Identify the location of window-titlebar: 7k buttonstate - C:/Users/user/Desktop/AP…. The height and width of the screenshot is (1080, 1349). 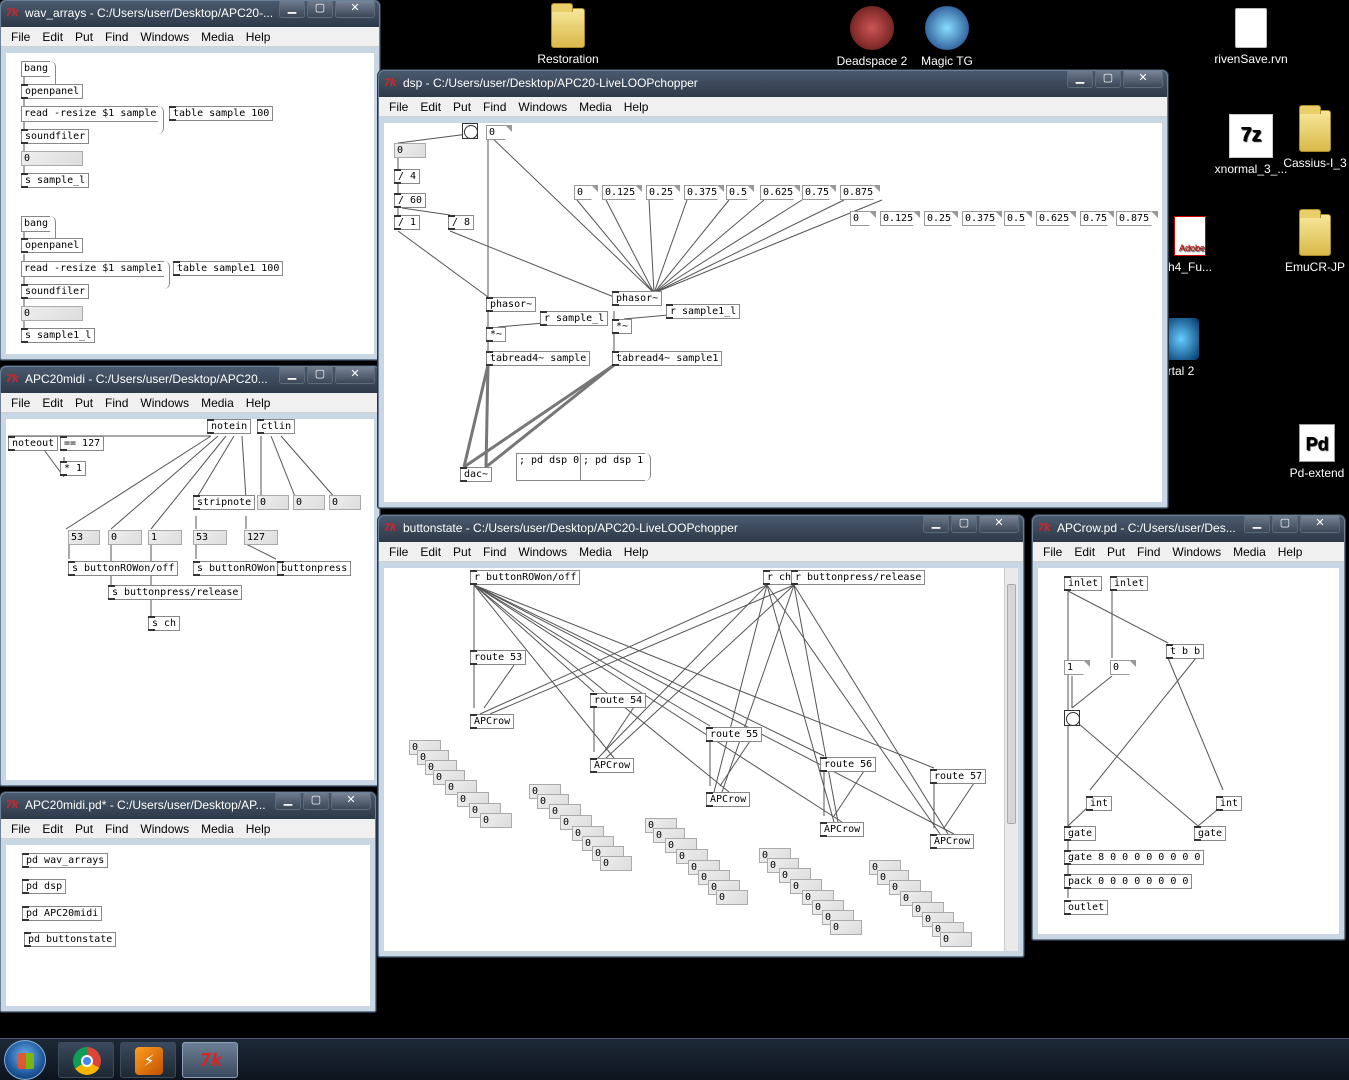
(701, 529).